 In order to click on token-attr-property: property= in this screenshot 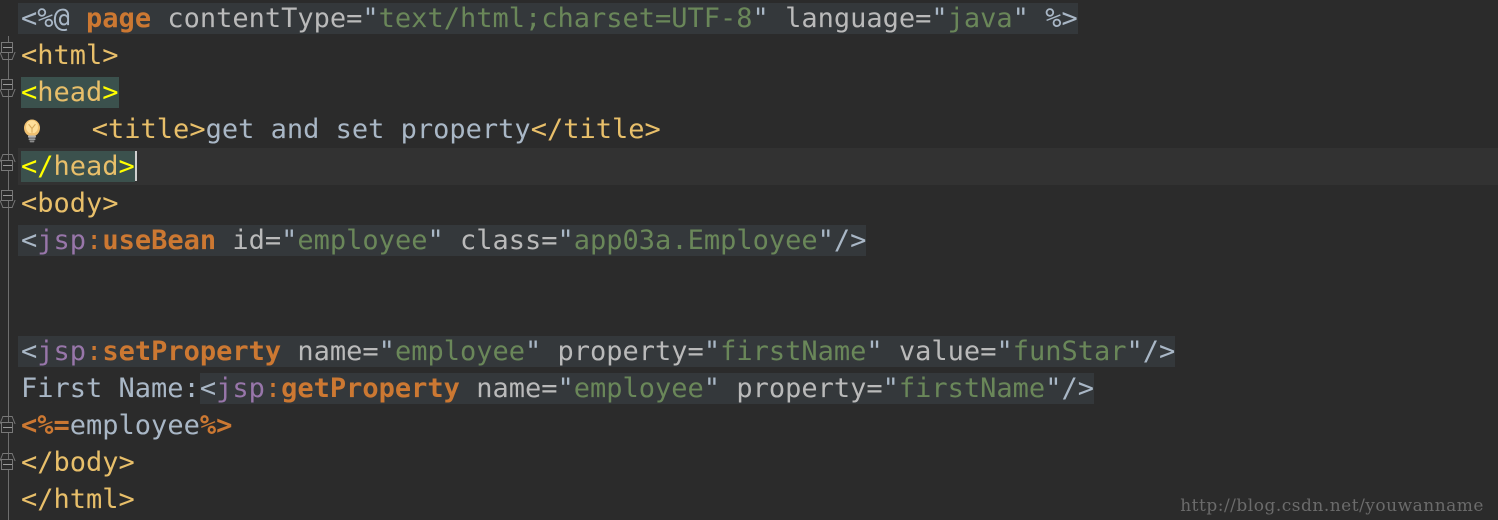, I will do `click(801, 388)`.